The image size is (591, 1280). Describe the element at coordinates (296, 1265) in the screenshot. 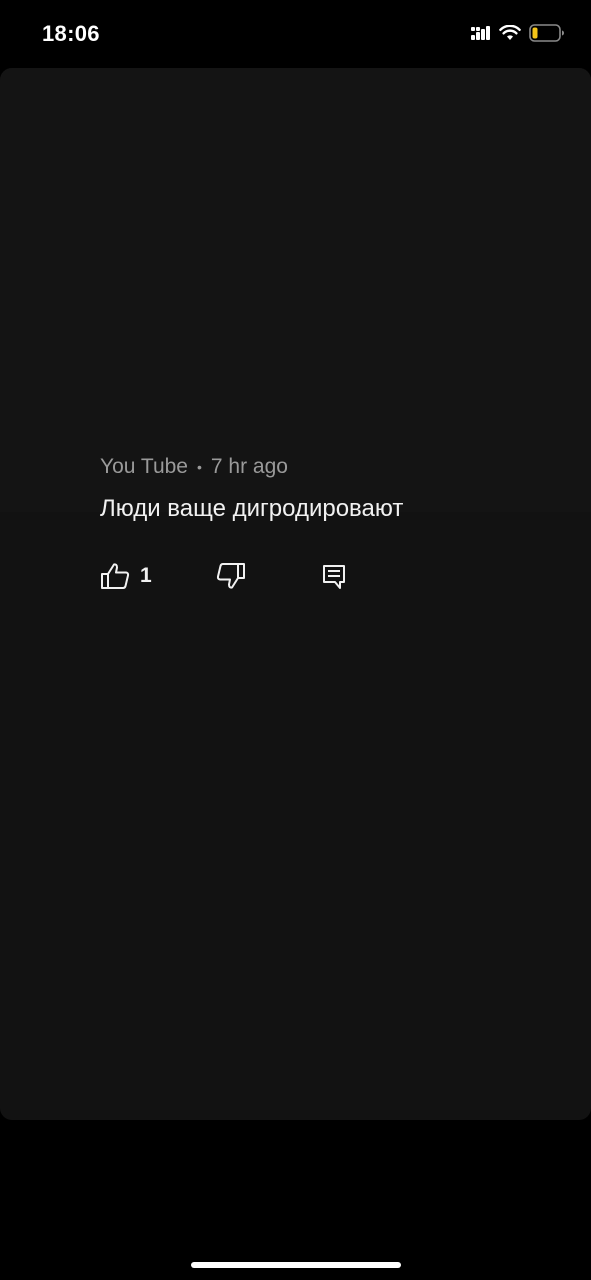

I see `home-indicator` at that location.